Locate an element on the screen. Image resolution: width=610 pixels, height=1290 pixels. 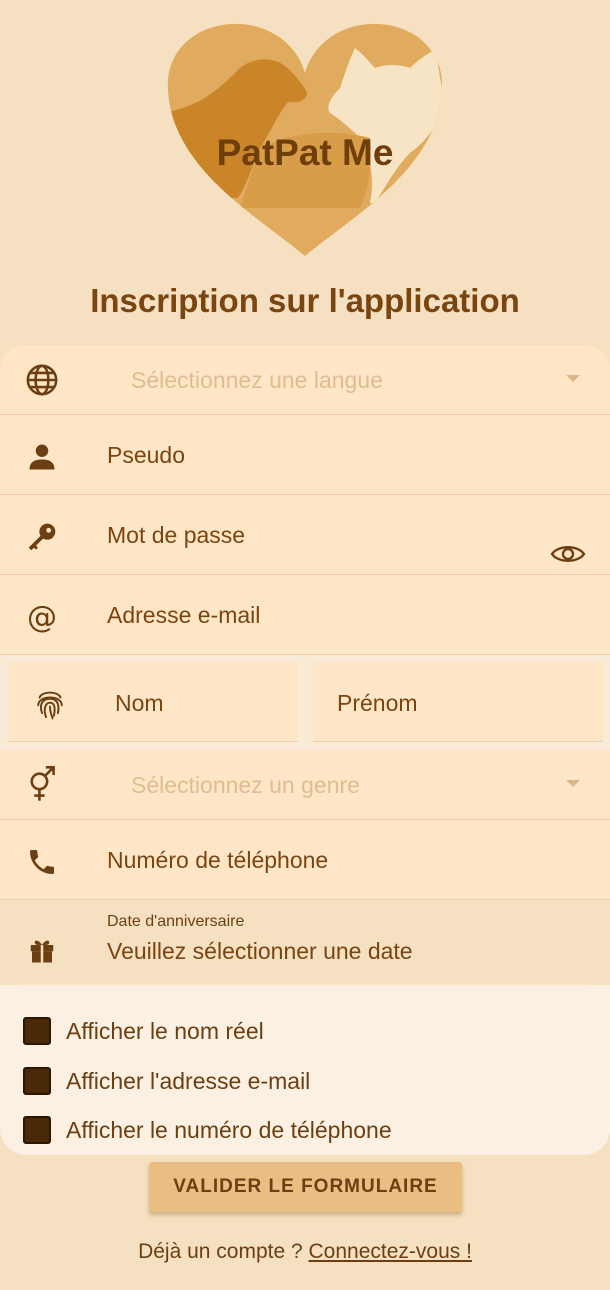
fingerprint-icon is located at coordinates (50, 704).